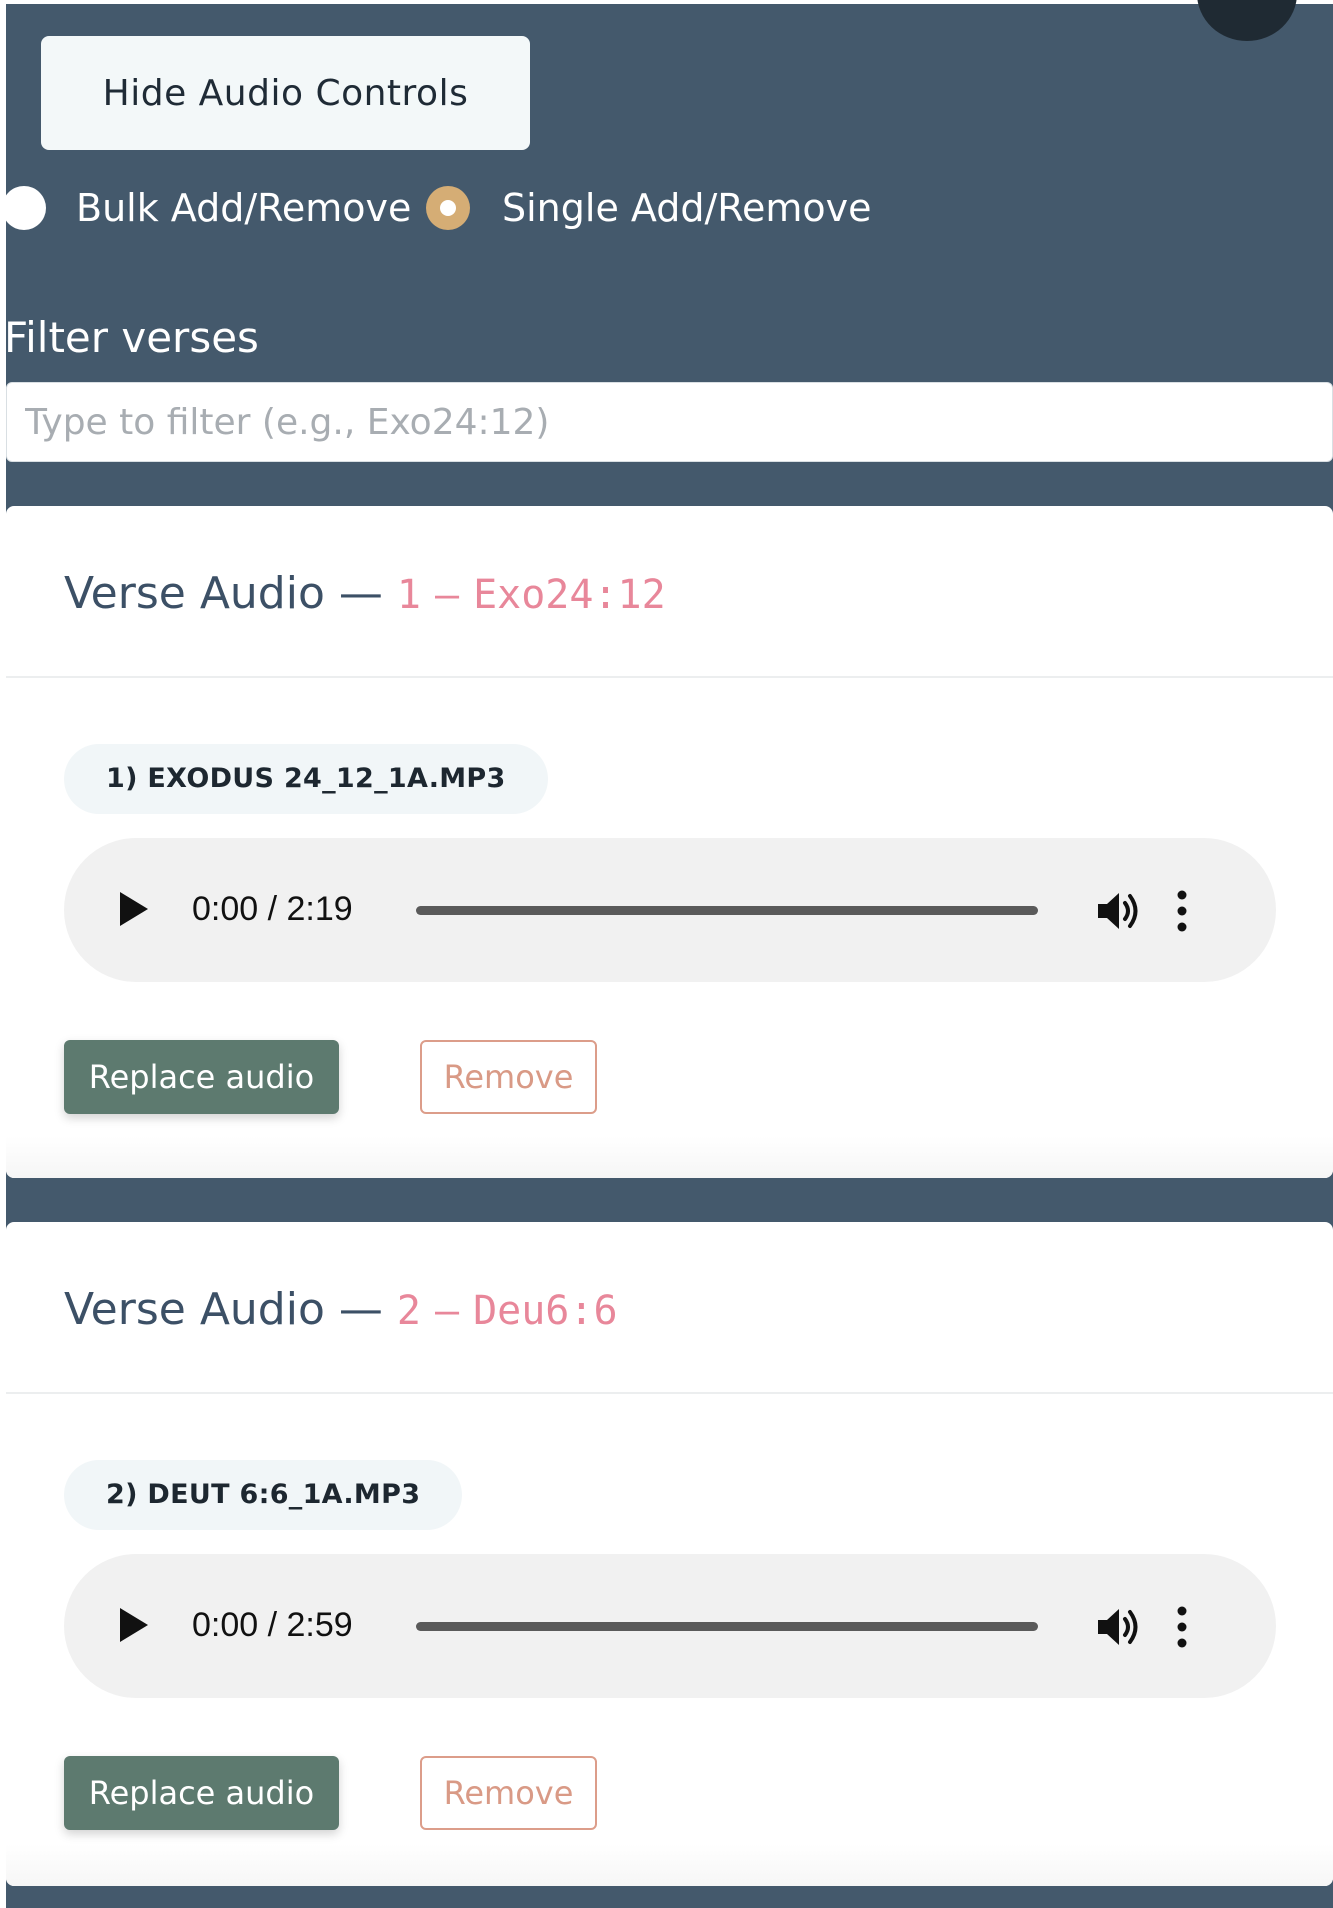  I want to click on verse-reference: Exo24:12, so click(569, 595).